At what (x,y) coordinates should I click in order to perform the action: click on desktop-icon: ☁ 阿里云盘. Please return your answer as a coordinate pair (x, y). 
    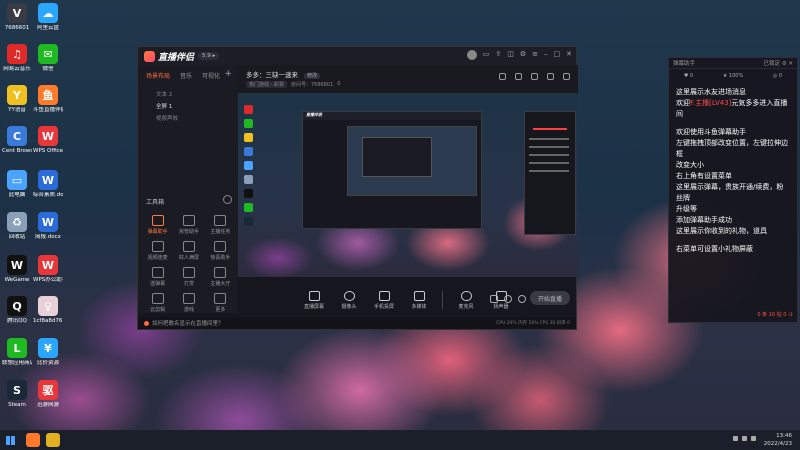
    Looking at the image, I should click on (48, 17).